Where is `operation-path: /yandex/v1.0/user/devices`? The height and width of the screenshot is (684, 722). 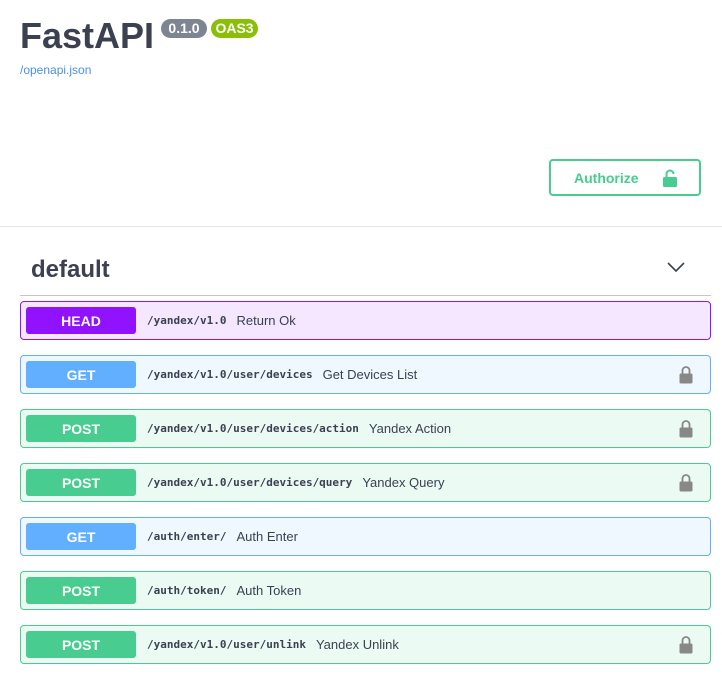
operation-path: /yandex/v1.0/user/devices is located at coordinates (230, 374).